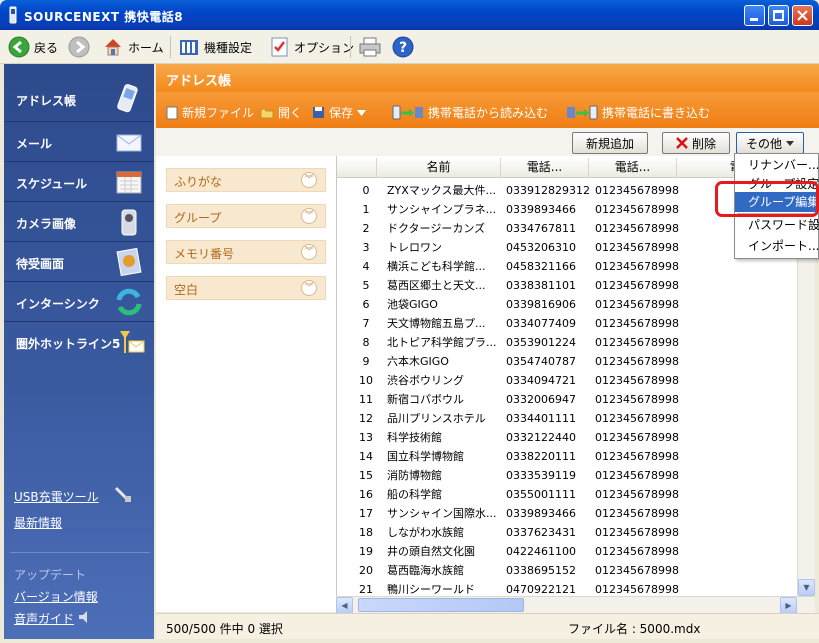 The width and height of the screenshot is (819, 643). I want to click on options-button: オプション, so click(312, 47).